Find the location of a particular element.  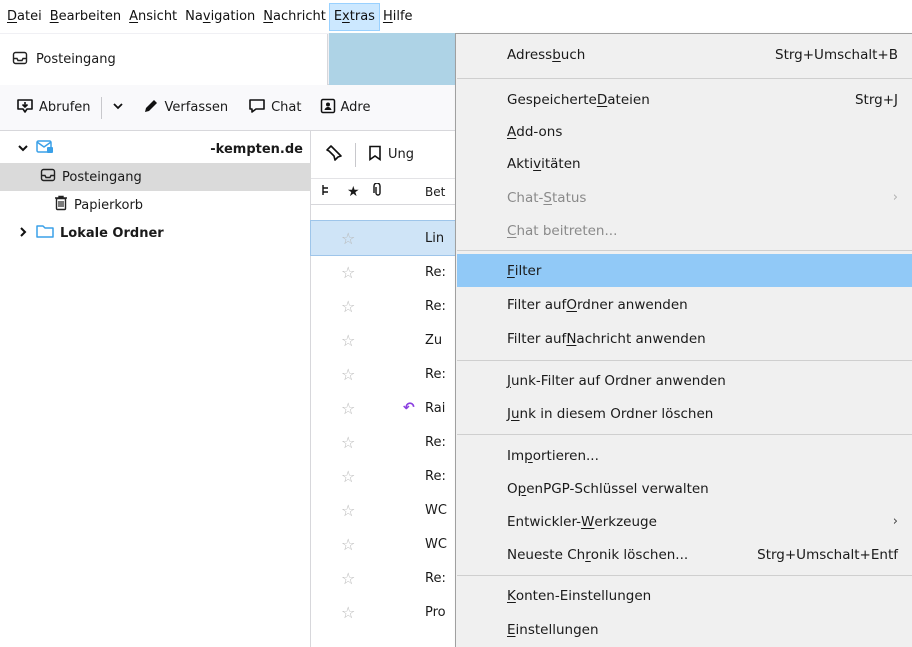

compose-button: Verfassen is located at coordinates (185, 108).